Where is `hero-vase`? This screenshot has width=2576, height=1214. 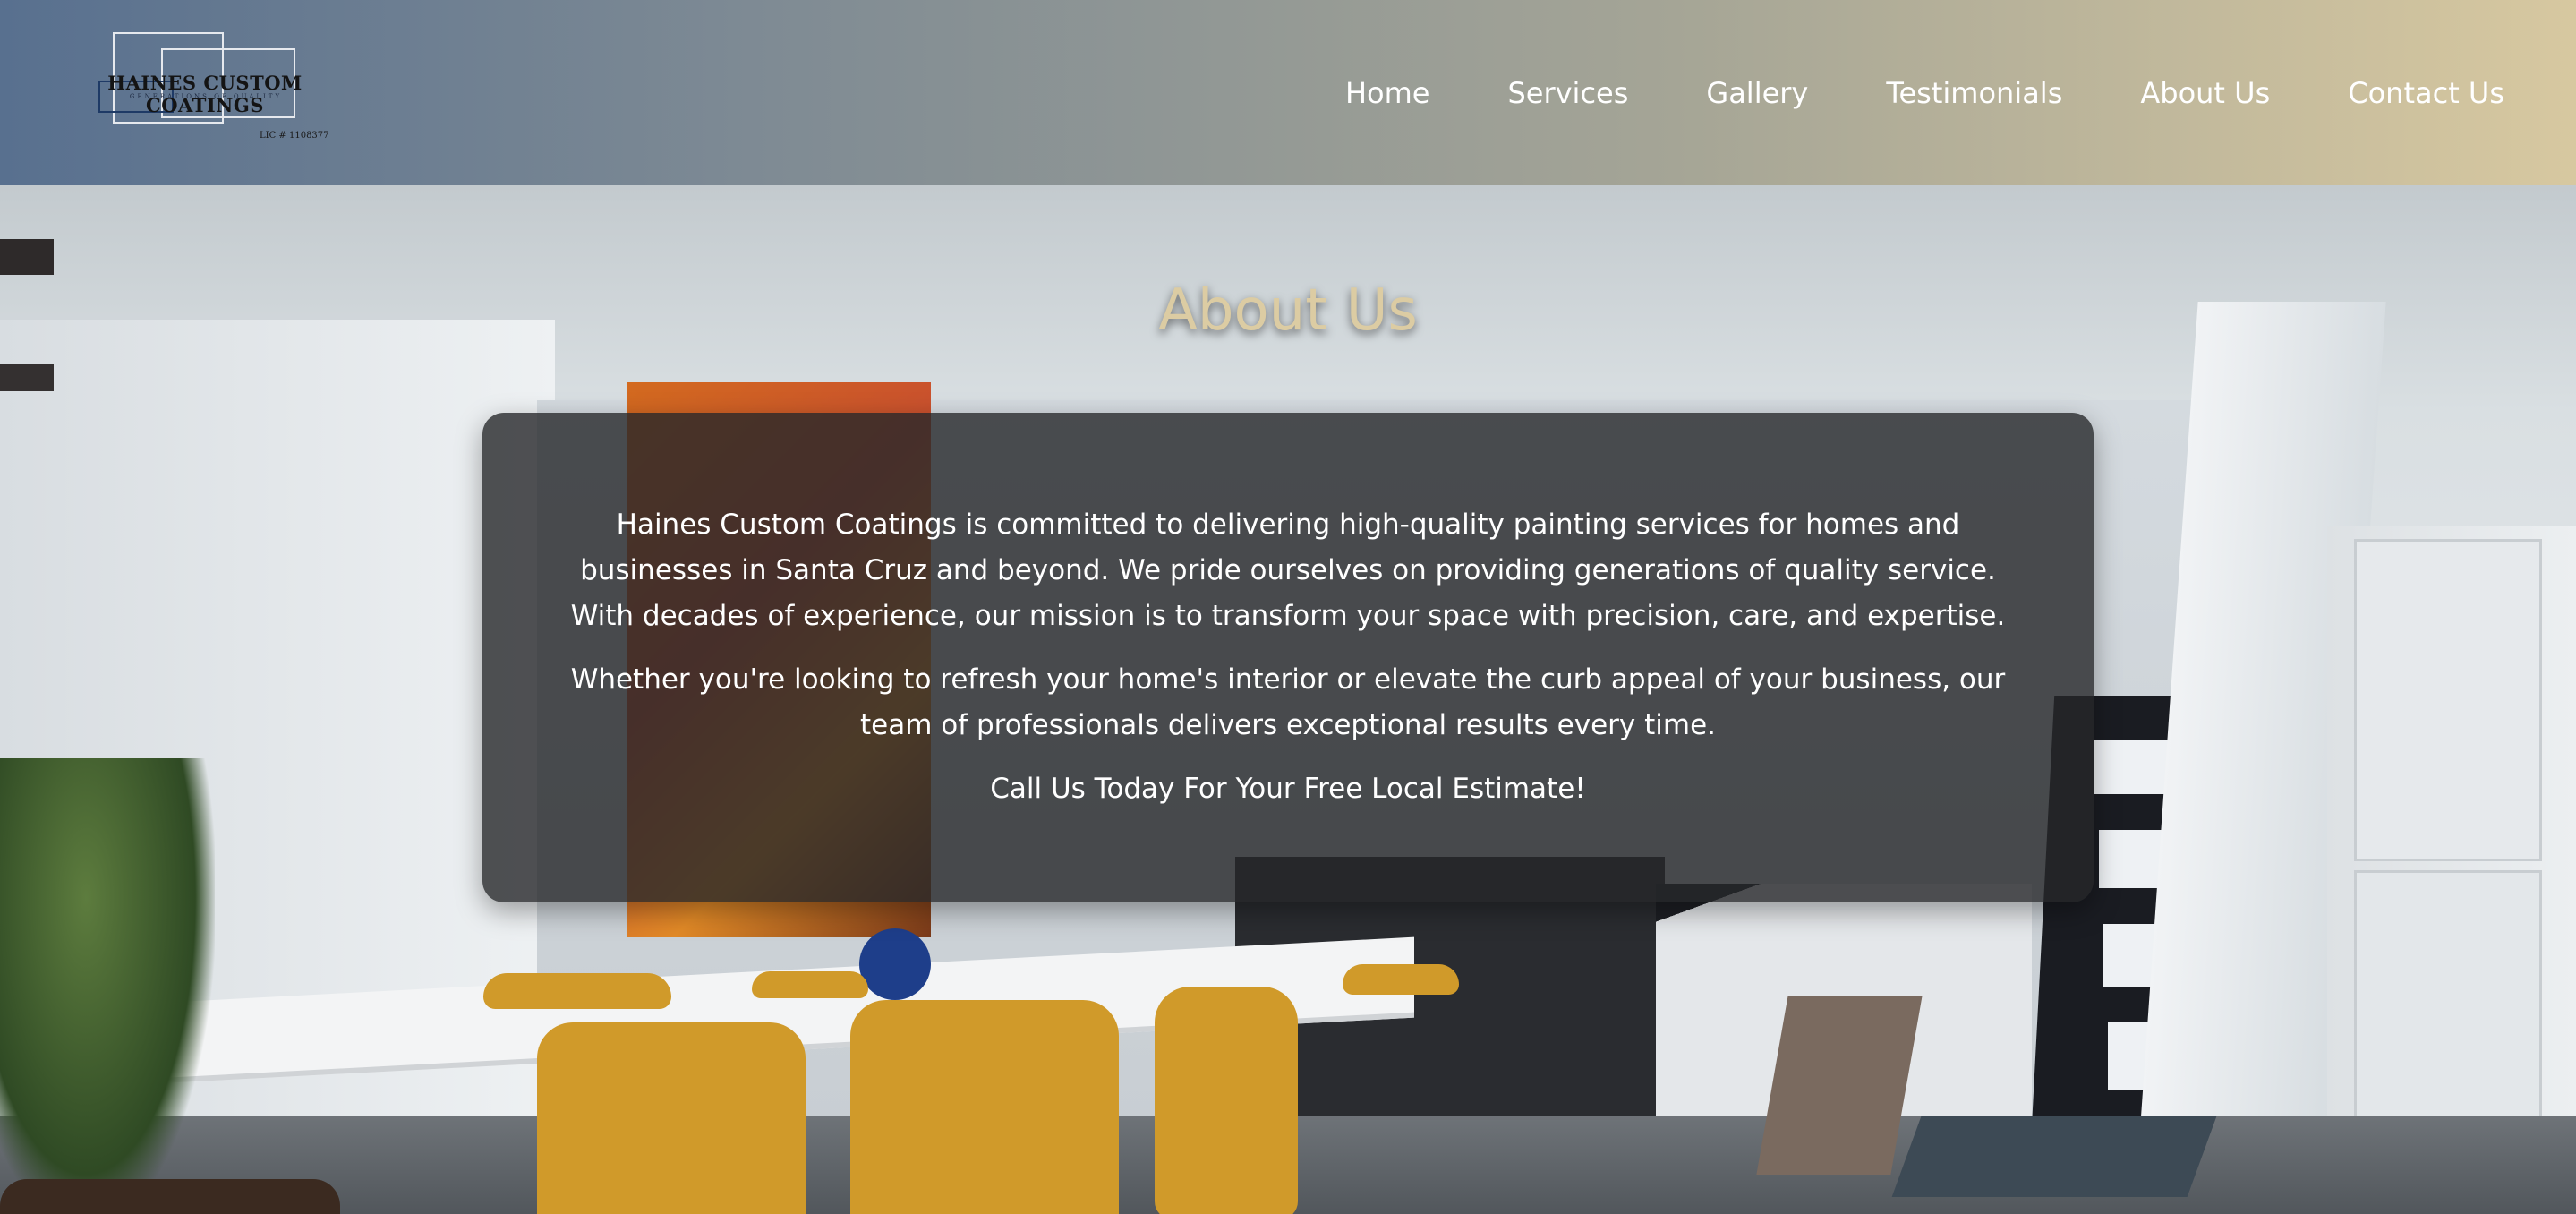 hero-vase is located at coordinates (895, 964).